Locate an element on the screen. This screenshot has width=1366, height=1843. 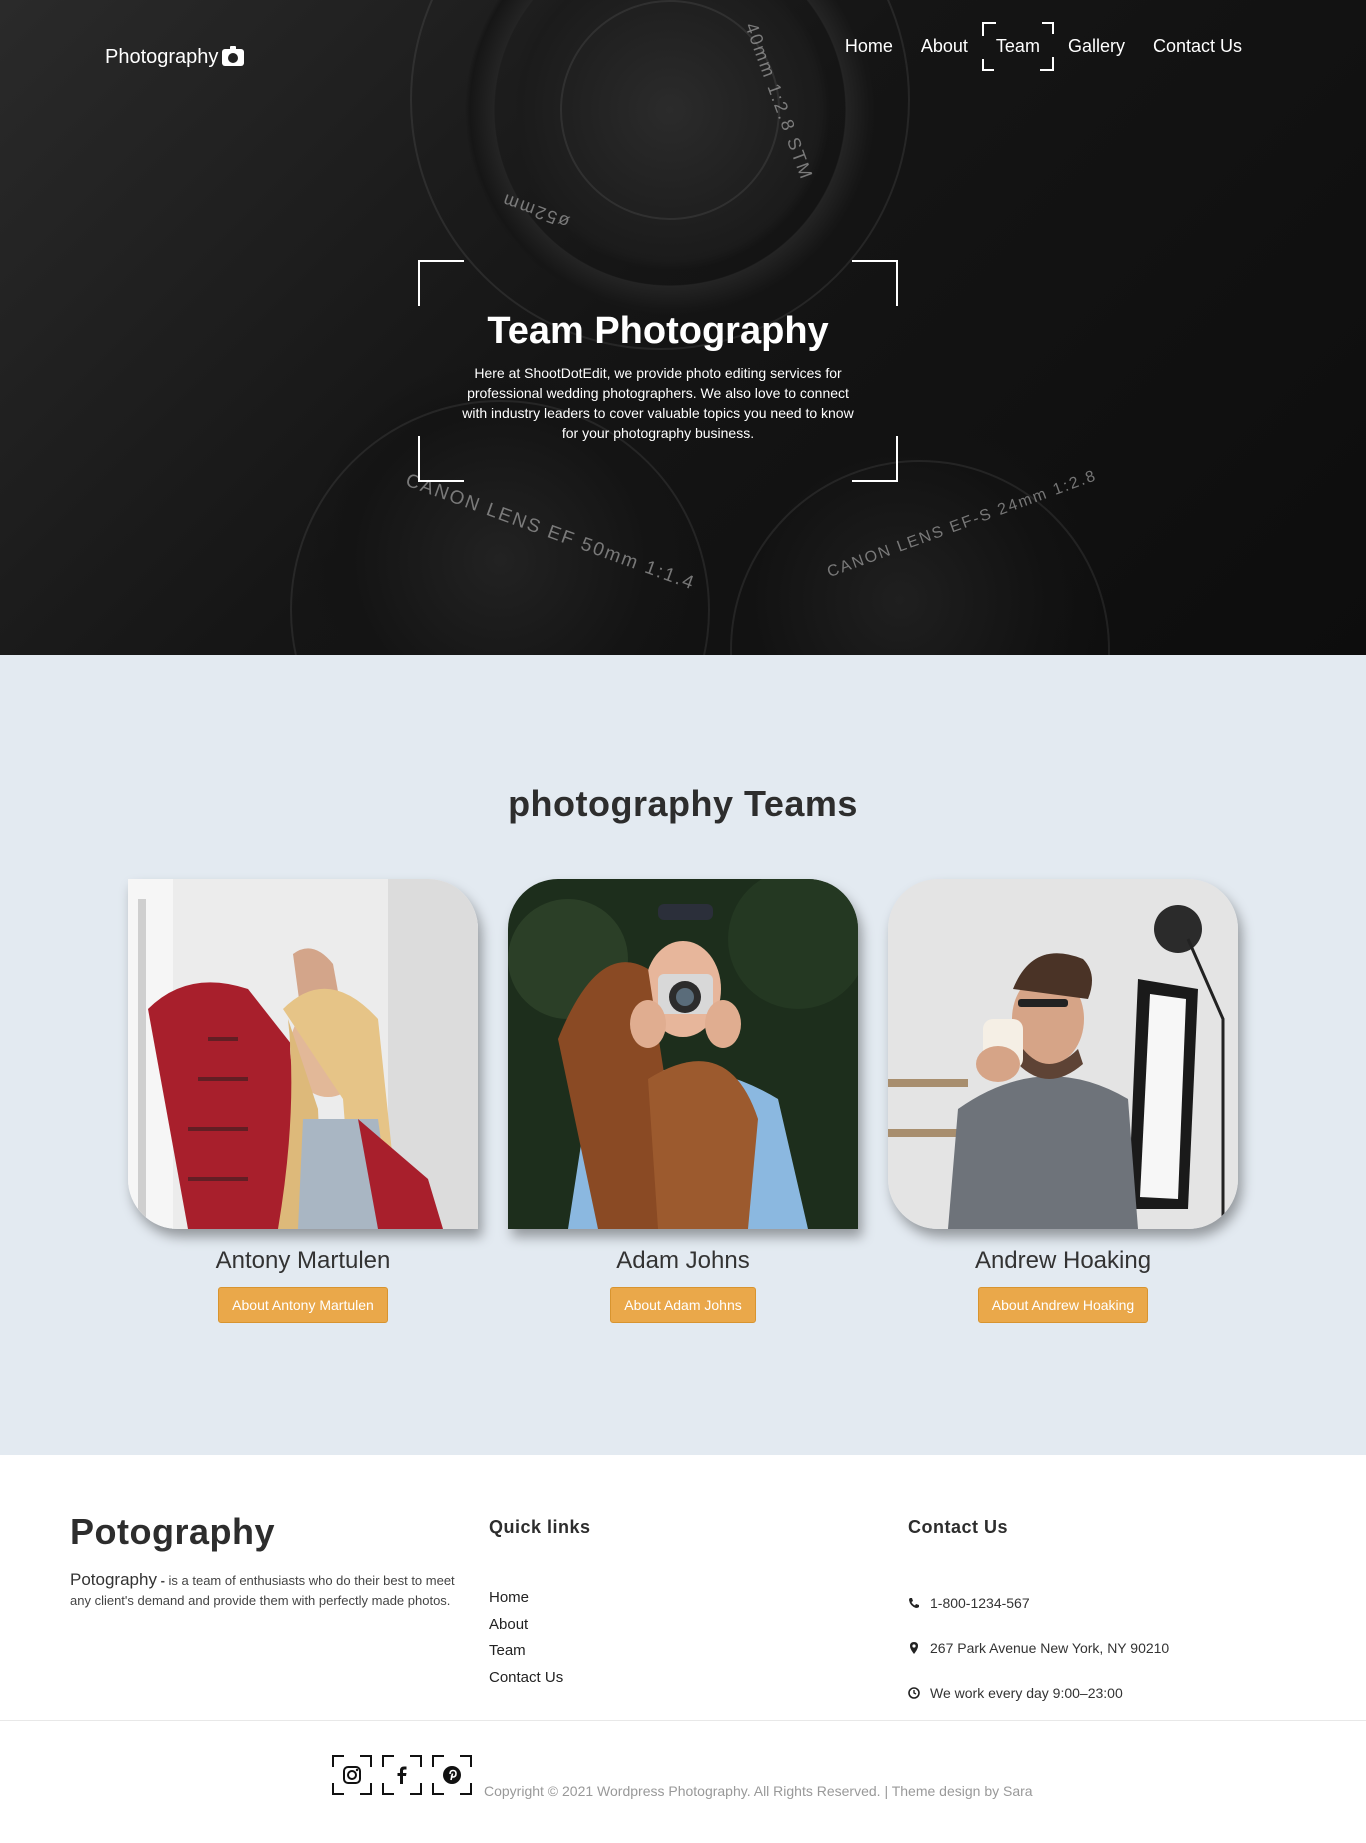
nav-gallery: Gallery is located at coordinates (1096, 46).